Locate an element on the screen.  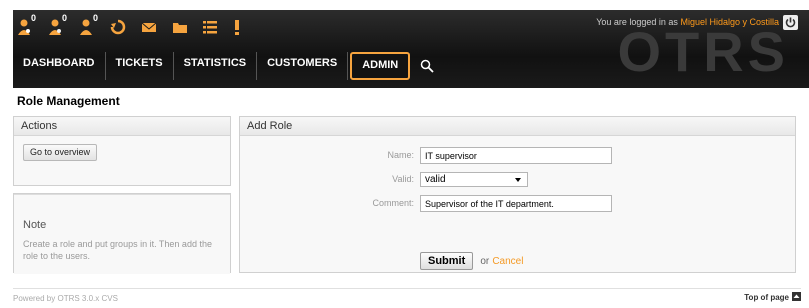
power-icon is located at coordinates (790, 22).